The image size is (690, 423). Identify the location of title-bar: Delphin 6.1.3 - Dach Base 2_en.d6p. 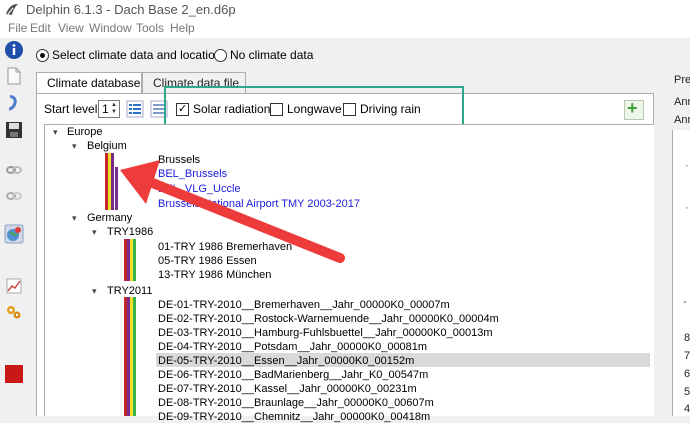
(345, 10).